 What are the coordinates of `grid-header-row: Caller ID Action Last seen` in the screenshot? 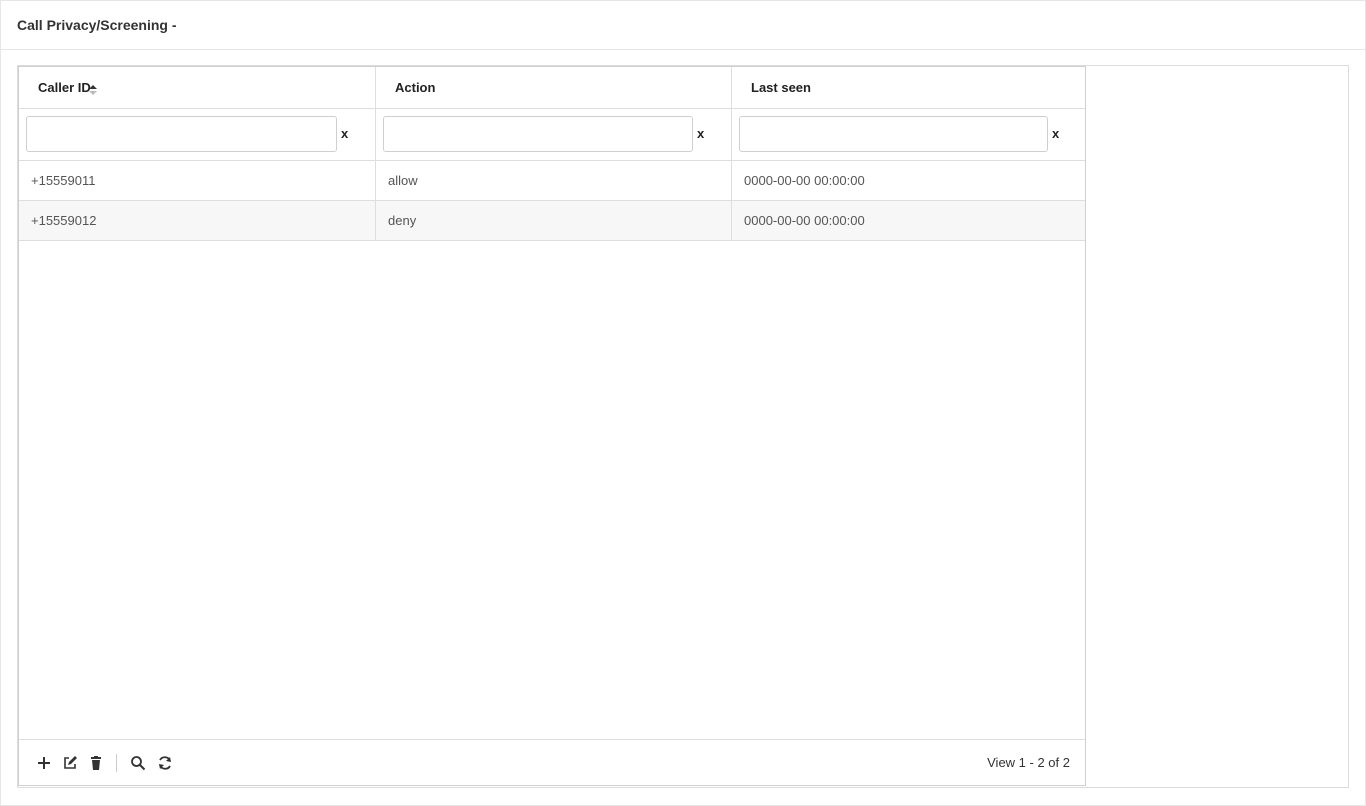 It's located at (552, 88).